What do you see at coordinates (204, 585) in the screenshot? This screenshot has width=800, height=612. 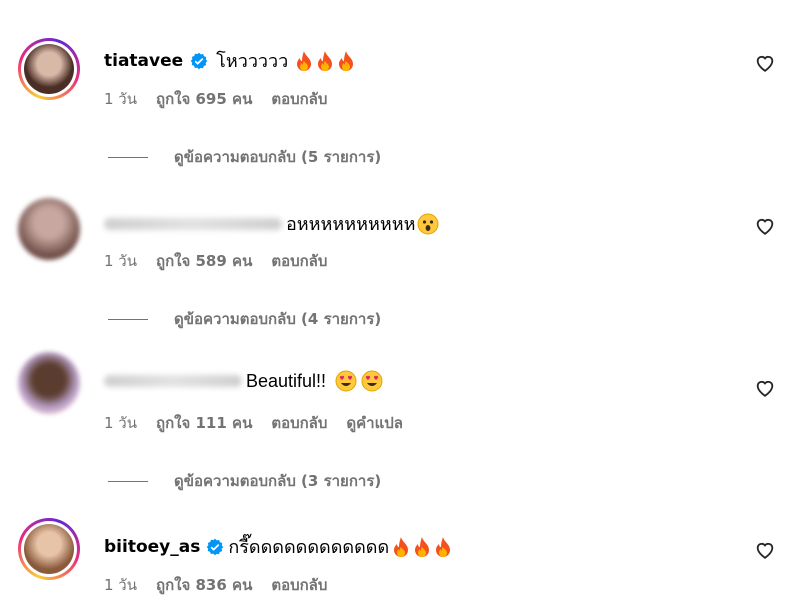 I see `like-count: ถูกใจ 836 คน` at bounding box center [204, 585].